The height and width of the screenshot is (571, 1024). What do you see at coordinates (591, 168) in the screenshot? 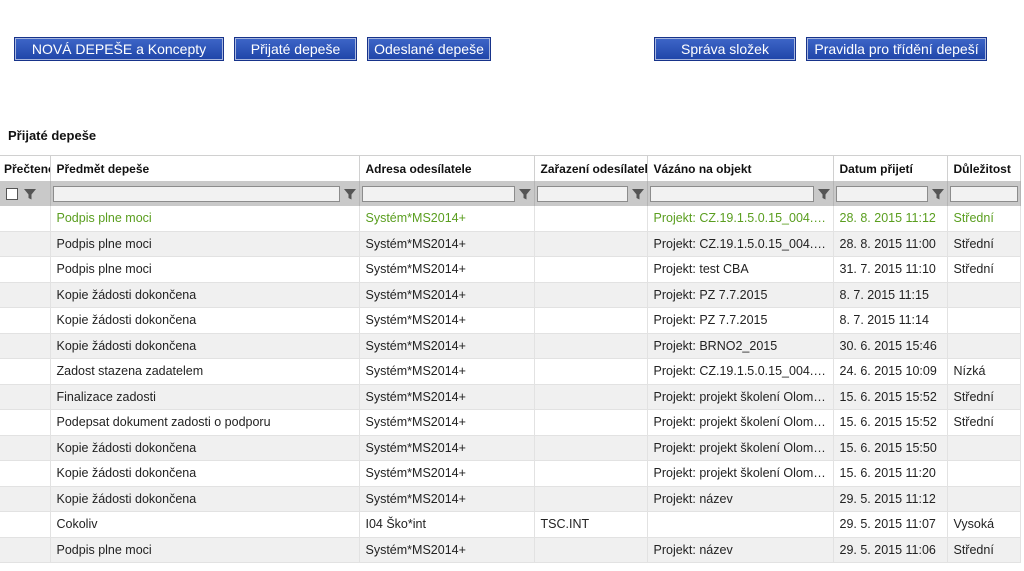
I see `column-header-sender-category: Zařazení odesílatele` at bounding box center [591, 168].